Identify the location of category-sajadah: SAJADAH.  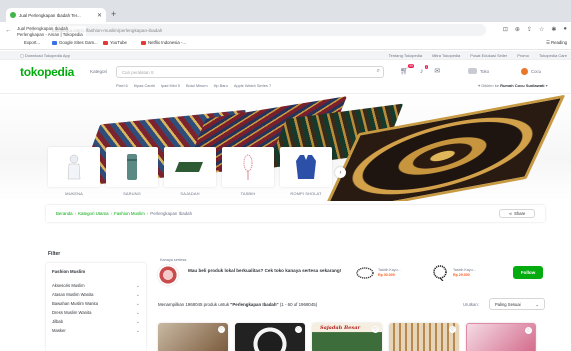
(190, 171).